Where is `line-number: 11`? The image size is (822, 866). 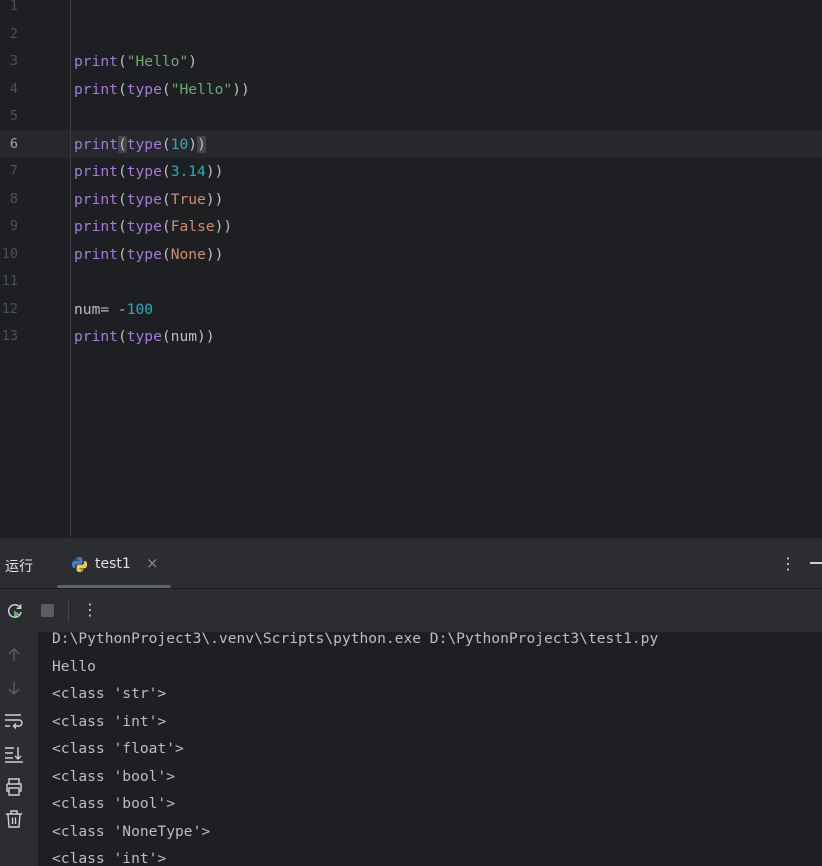
line-number: 11 is located at coordinates (9, 281).